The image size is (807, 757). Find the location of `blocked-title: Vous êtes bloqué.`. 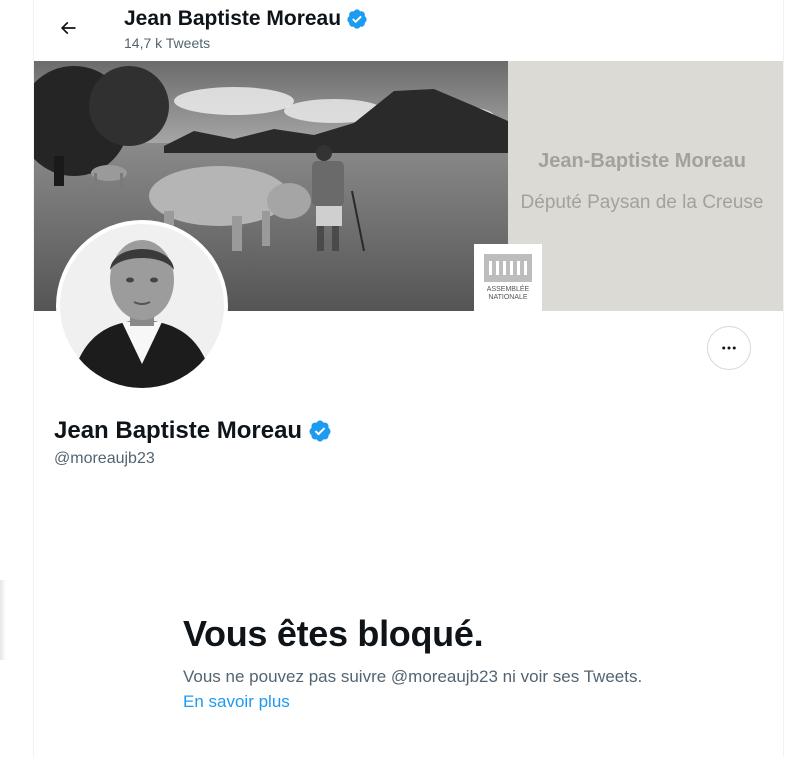

blocked-title: Vous êtes bloqué. is located at coordinates (333, 633).